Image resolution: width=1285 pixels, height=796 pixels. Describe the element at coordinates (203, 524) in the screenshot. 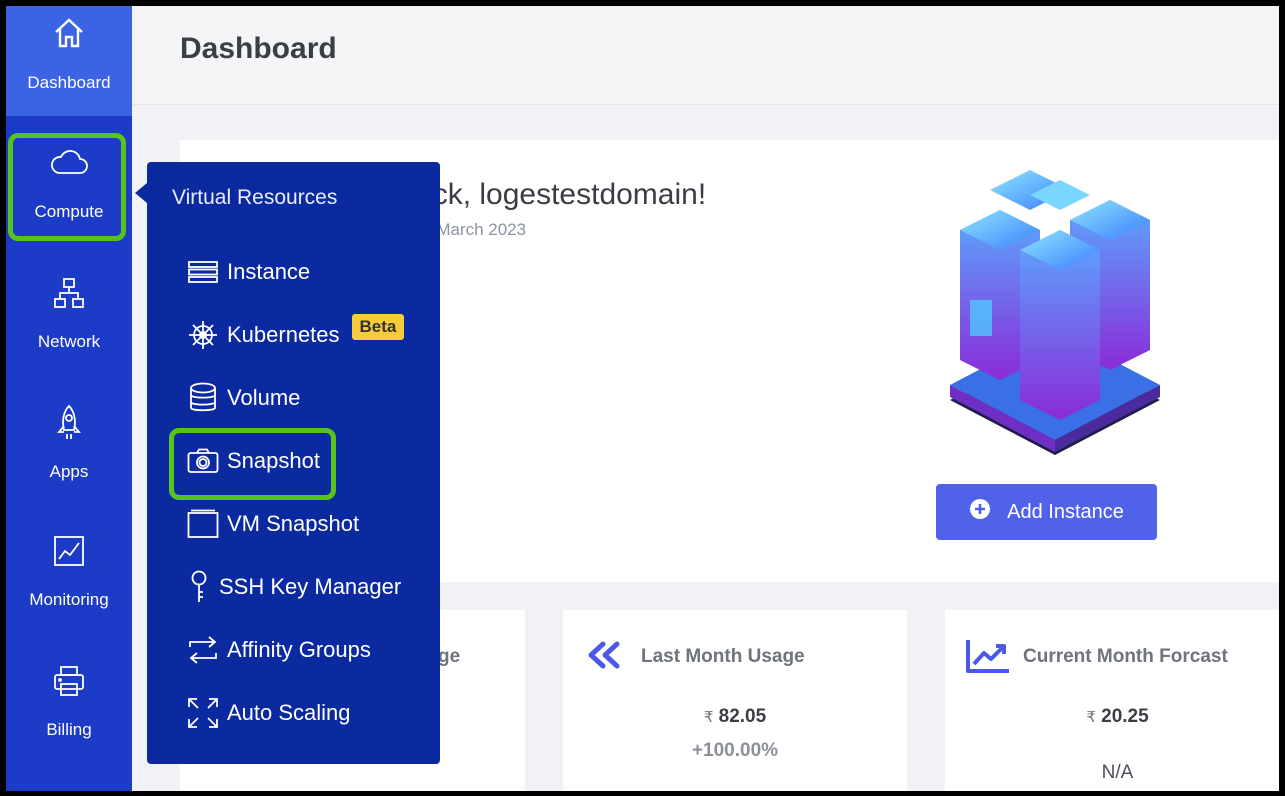

I see `window-icon` at that location.